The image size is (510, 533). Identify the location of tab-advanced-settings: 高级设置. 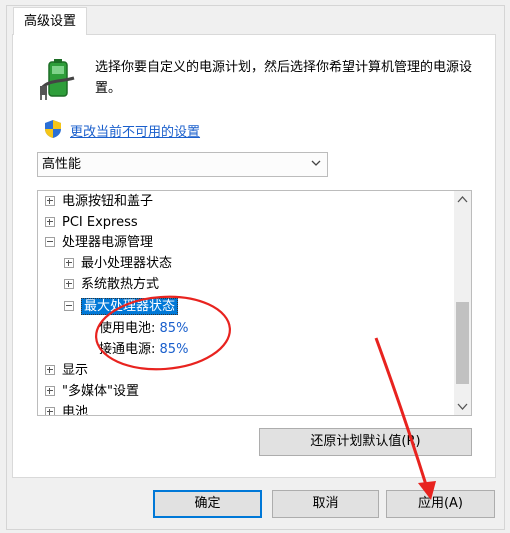
(50, 21).